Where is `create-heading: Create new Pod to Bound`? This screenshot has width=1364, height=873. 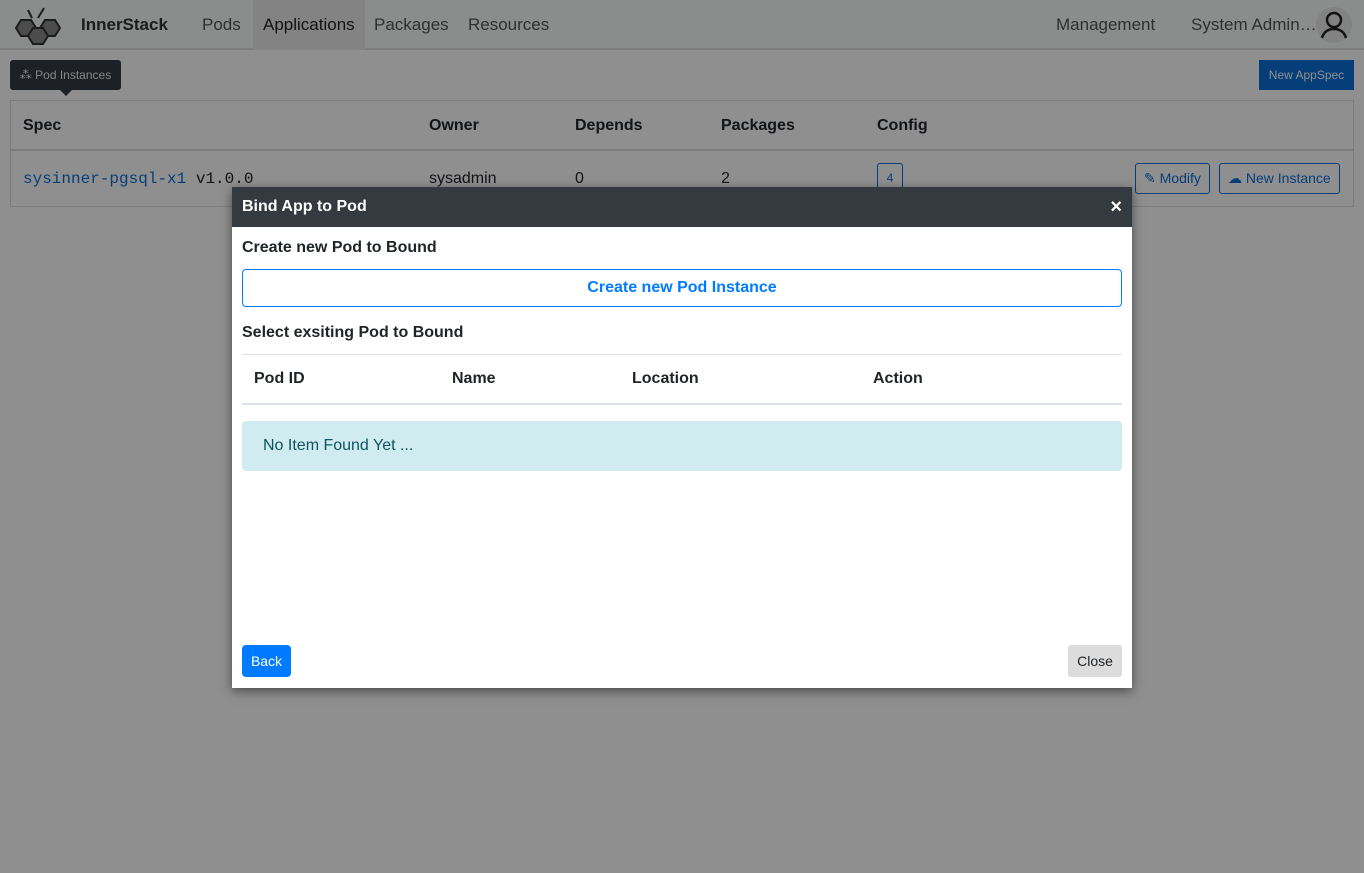
create-heading: Create new Pod to Bound is located at coordinates (339, 247).